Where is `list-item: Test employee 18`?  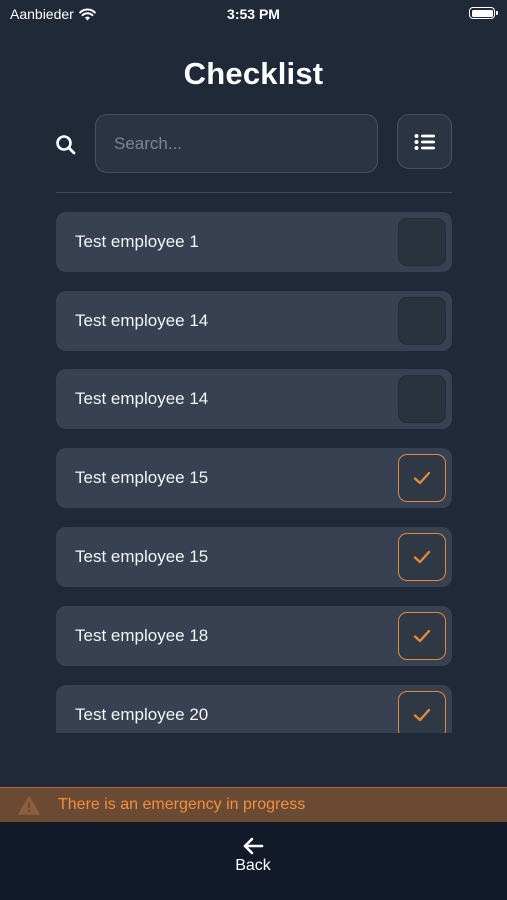
list-item: Test employee 18 is located at coordinates (254, 636).